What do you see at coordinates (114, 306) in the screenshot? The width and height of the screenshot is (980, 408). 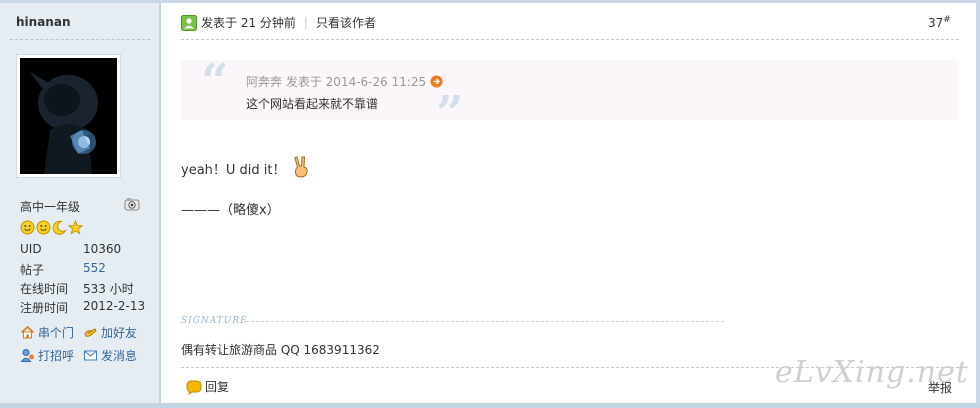 I see `stat-value: 2012-2-13` at bounding box center [114, 306].